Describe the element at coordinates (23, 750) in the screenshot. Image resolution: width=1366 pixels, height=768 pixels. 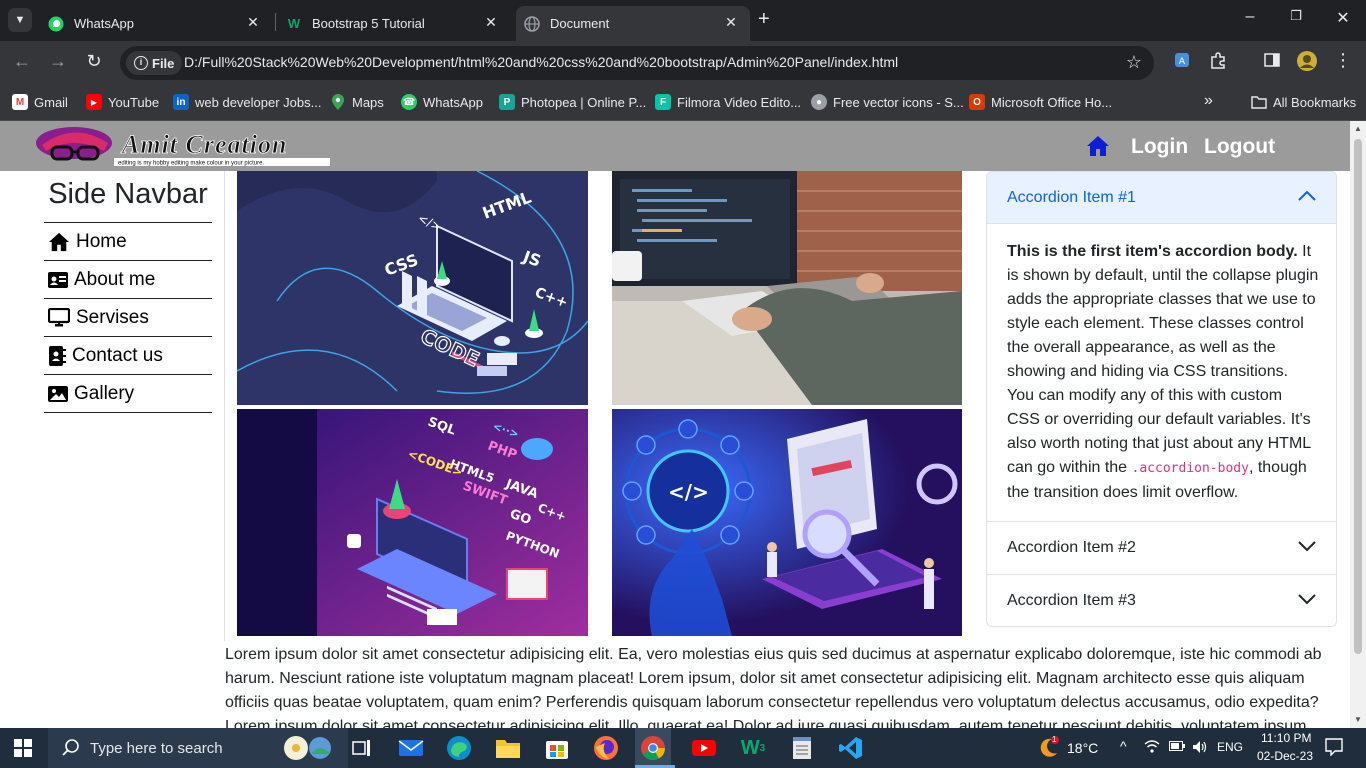
I see `start-button` at that location.